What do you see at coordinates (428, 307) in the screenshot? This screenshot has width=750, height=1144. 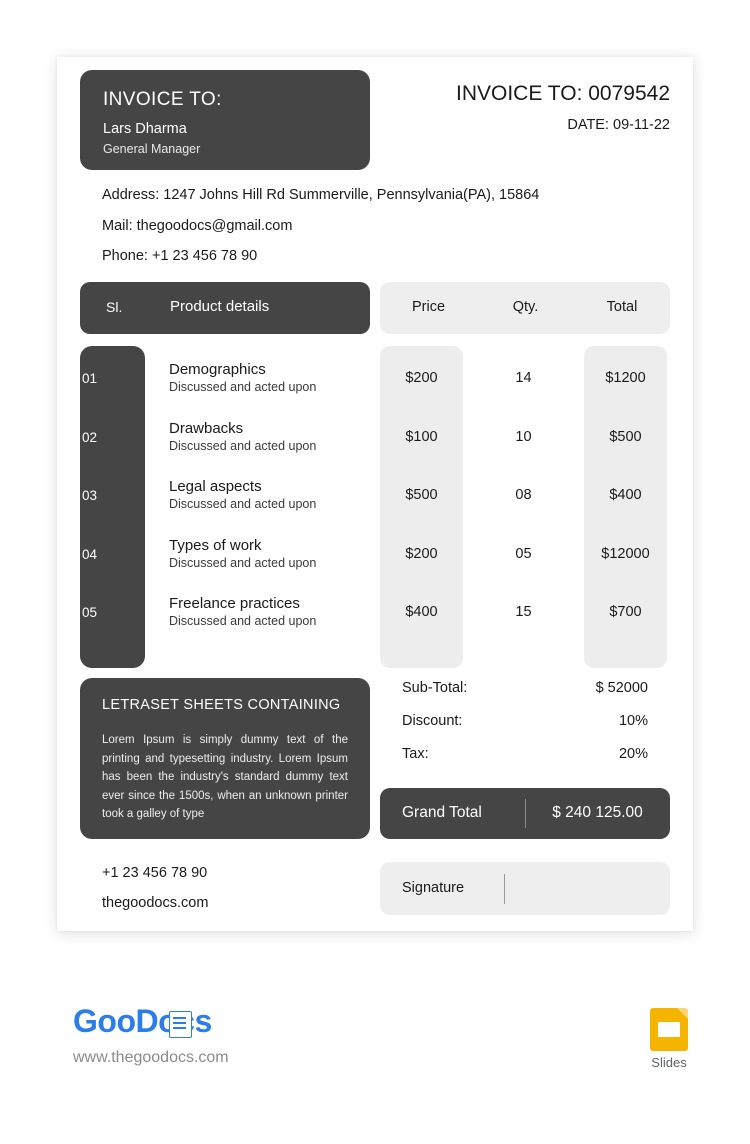 I see `column-header-price: Price` at bounding box center [428, 307].